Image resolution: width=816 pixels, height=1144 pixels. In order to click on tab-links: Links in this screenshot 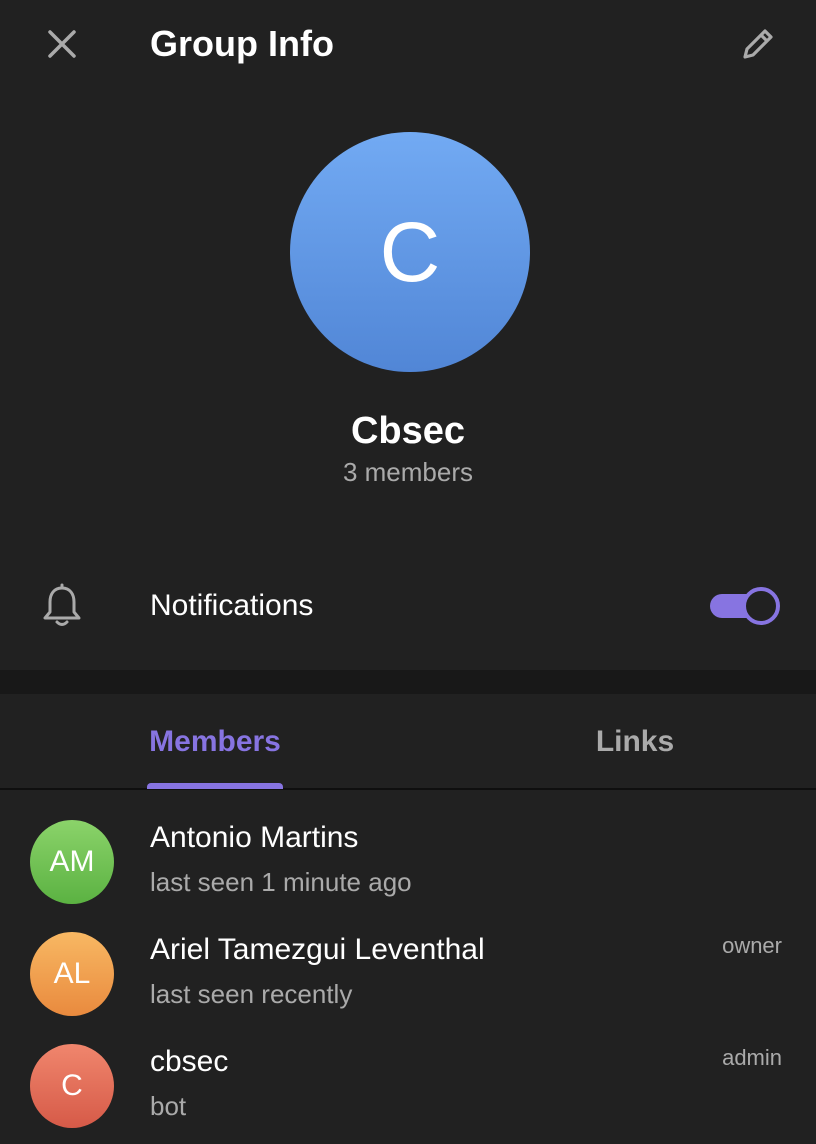, I will do `click(623, 742)`.